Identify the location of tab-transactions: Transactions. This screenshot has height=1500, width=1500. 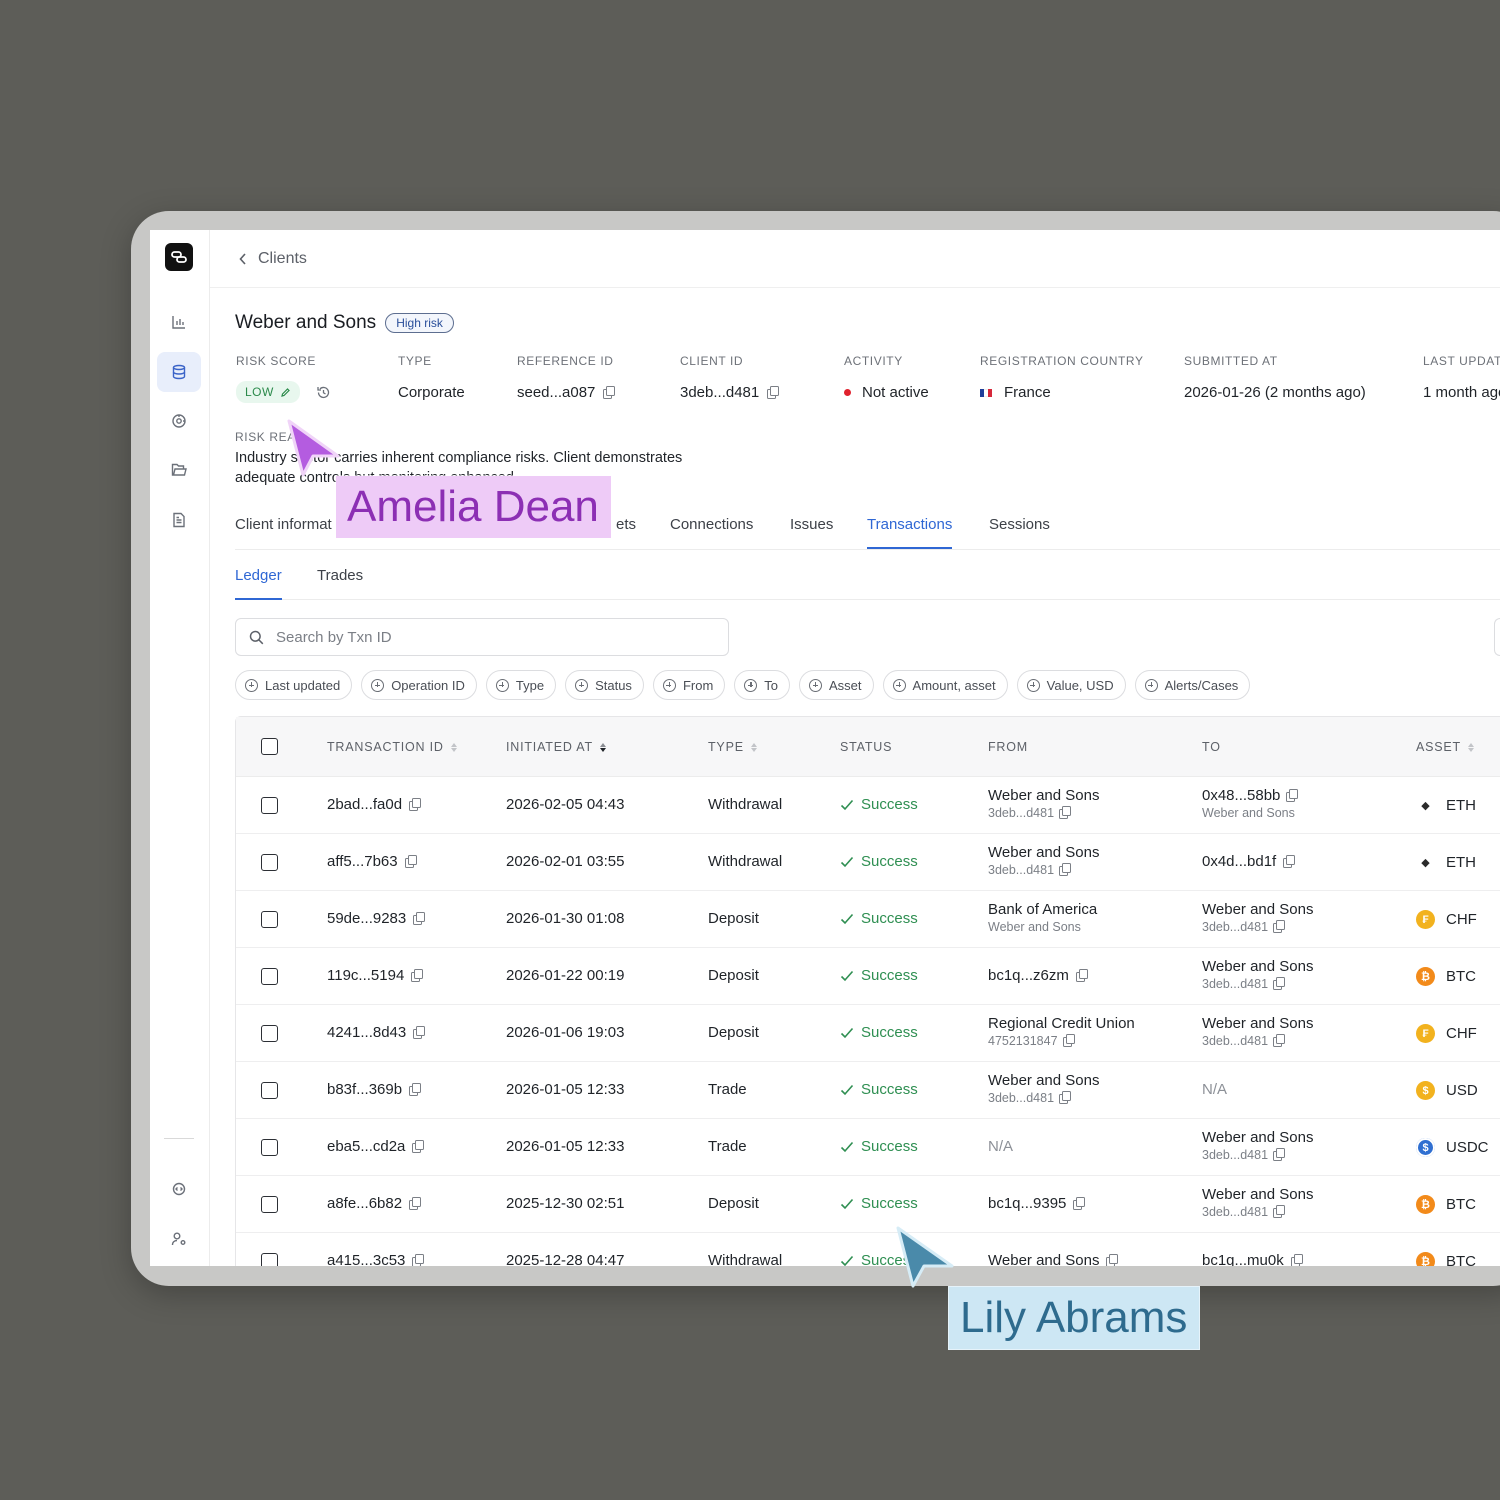
(910, 532).